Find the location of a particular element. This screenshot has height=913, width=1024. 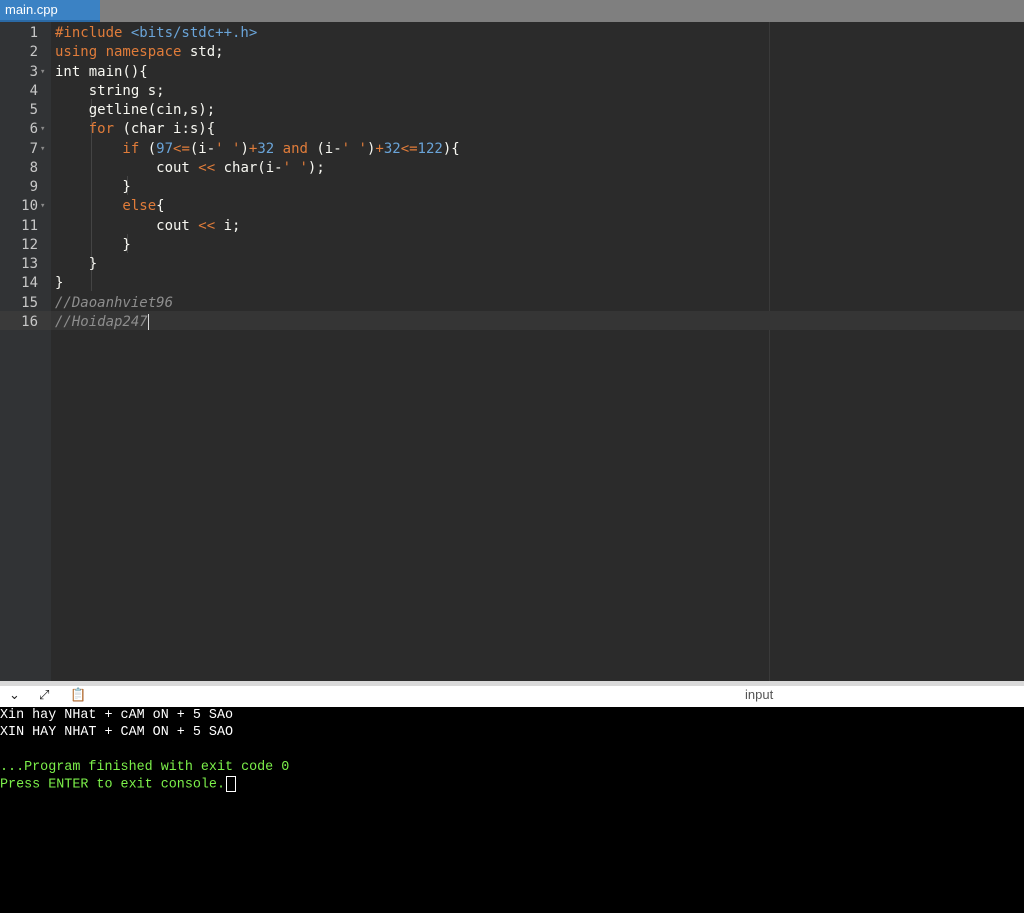

exit-status-text: ...Program finished with exit code 0 is located at coordinates (145, 767).